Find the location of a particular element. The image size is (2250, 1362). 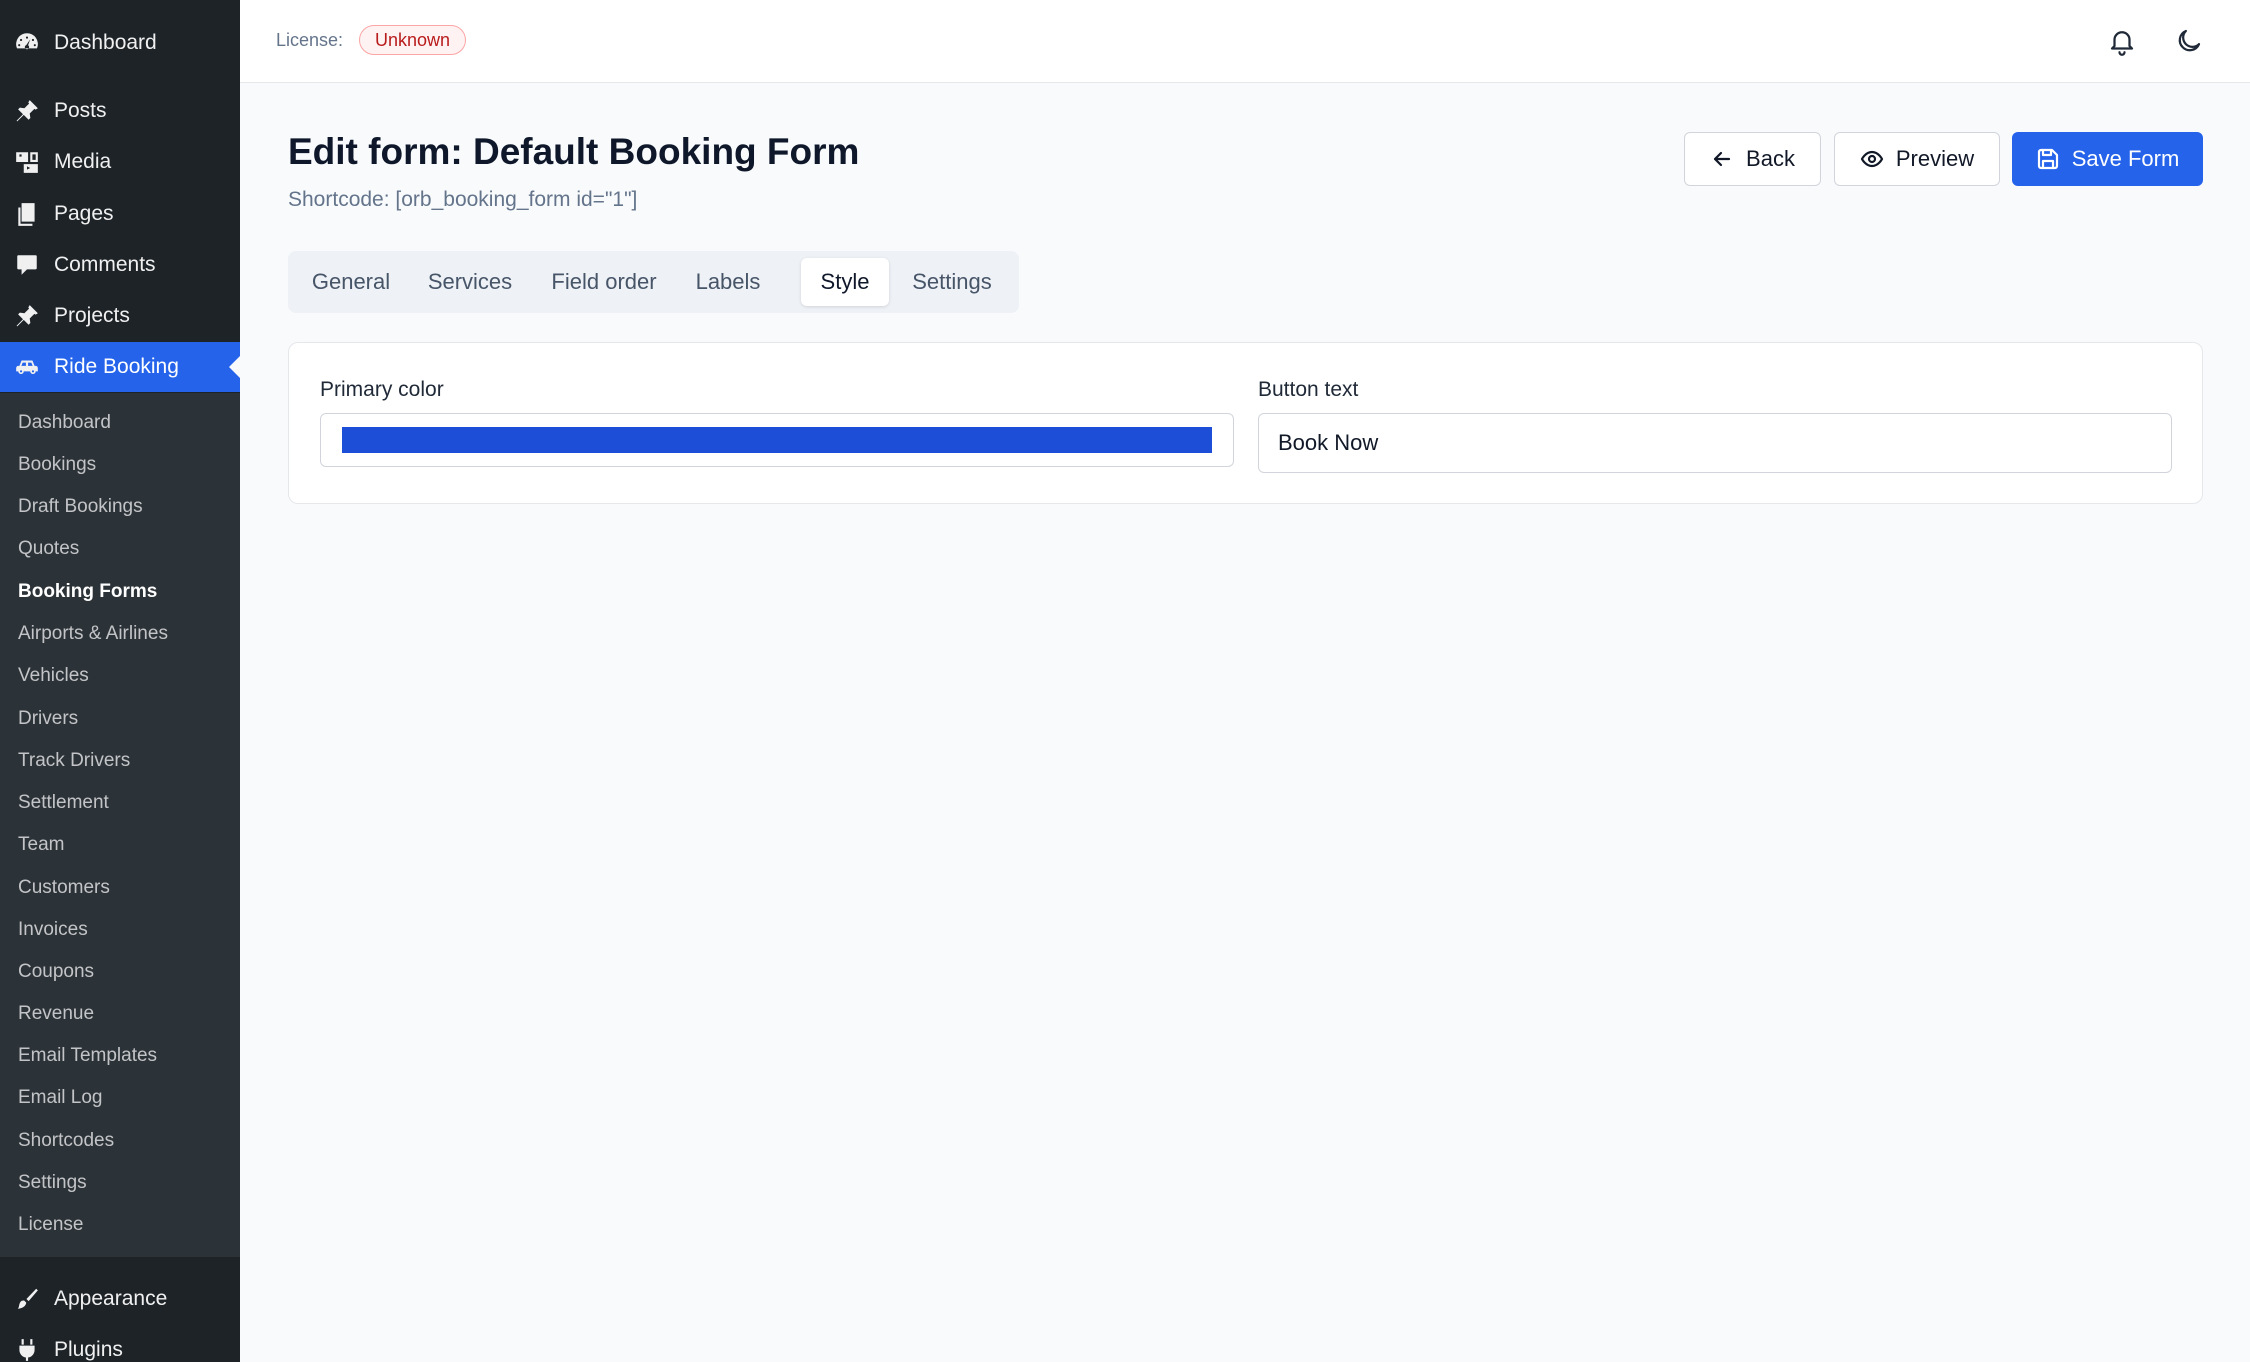

sidebar-item-label: Appearance is located at coordinates (111, 1298).